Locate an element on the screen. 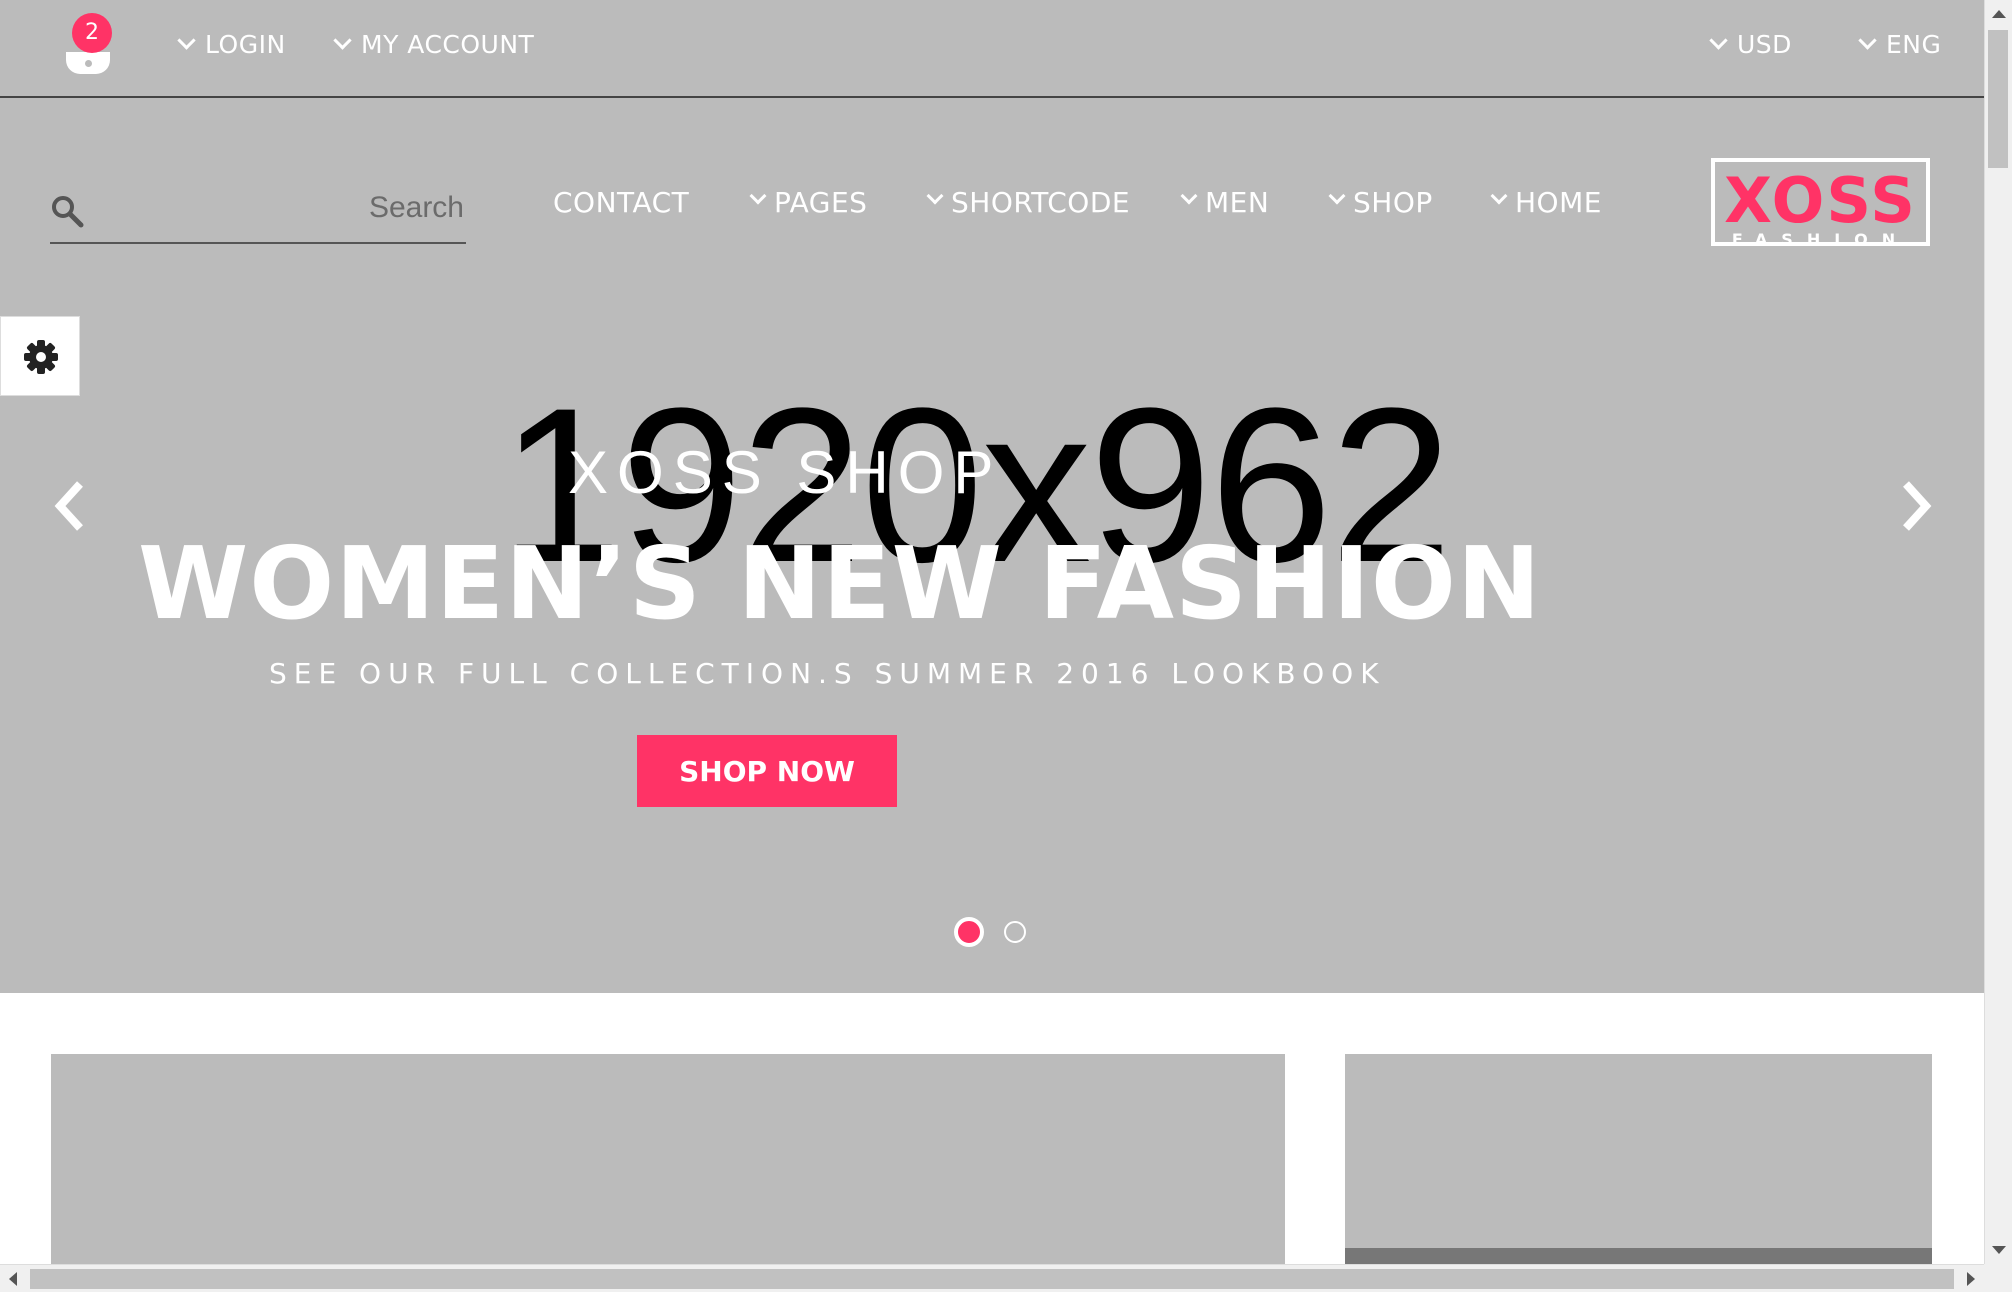 This screenshot has height=1292, width=2012. search-input is located at coordinates (334, 208).